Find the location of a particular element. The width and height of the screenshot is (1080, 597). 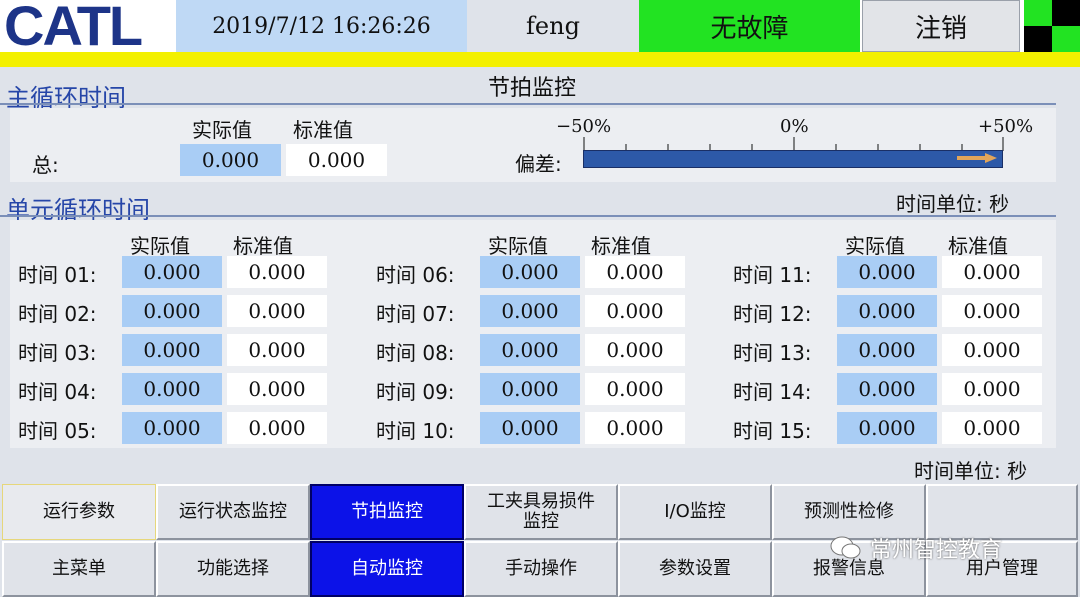

catl-logo: CATL is located at coordinates (73, 28).